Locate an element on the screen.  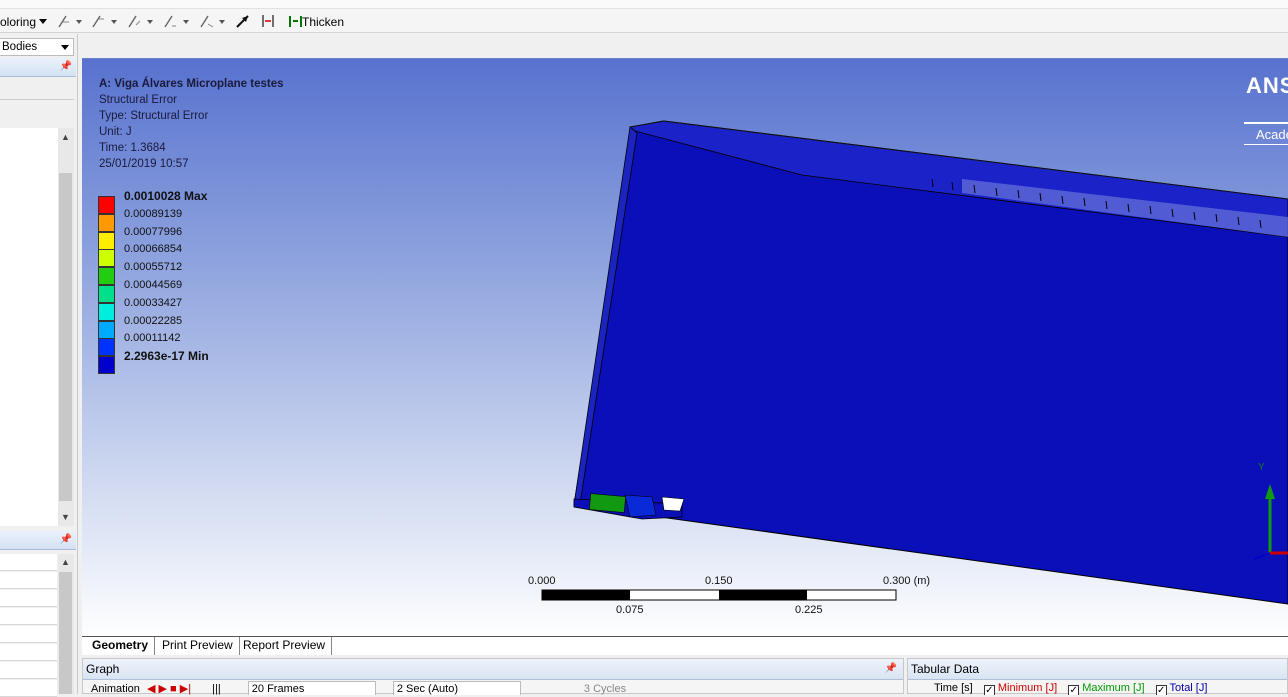
edge-style-1-icon is located at coordinates (65, 21).